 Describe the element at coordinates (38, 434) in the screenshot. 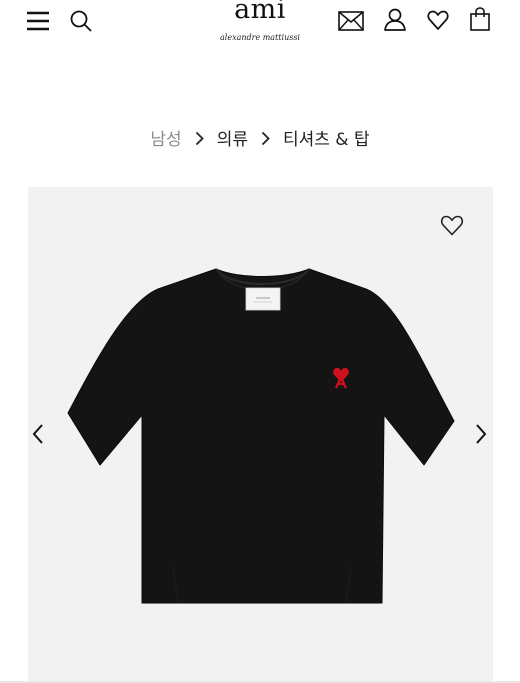

I see `chevron-left-icon` at that location.